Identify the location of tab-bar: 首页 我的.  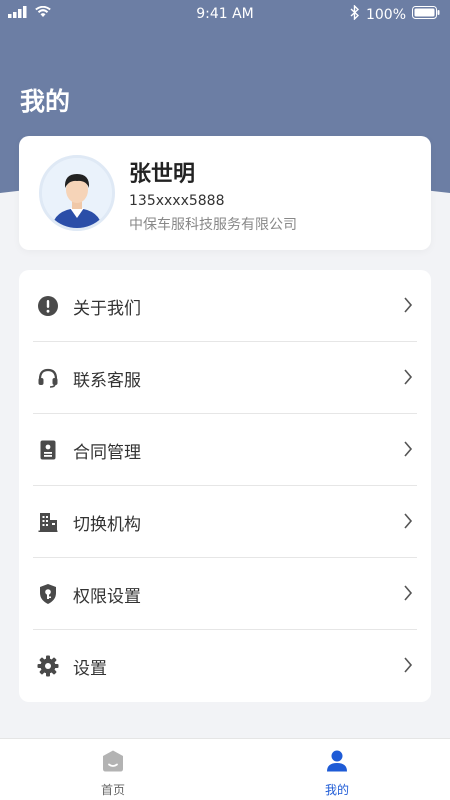
(225, 769).